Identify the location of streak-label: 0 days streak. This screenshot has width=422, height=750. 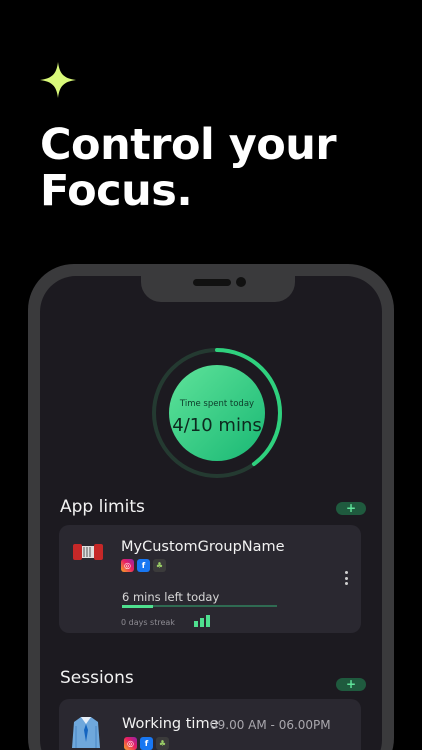
(148, 622).